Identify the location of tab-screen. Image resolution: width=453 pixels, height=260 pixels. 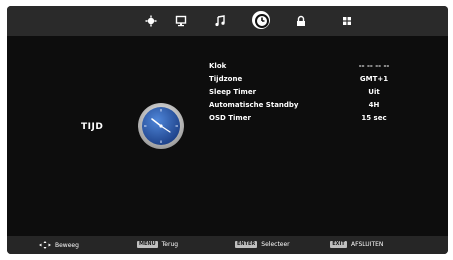
(181, 21).